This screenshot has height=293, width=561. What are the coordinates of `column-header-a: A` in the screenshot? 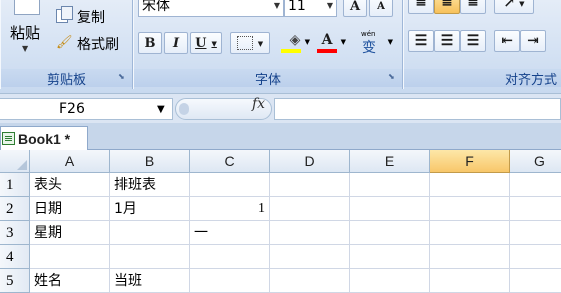 It's located at (70, 161).